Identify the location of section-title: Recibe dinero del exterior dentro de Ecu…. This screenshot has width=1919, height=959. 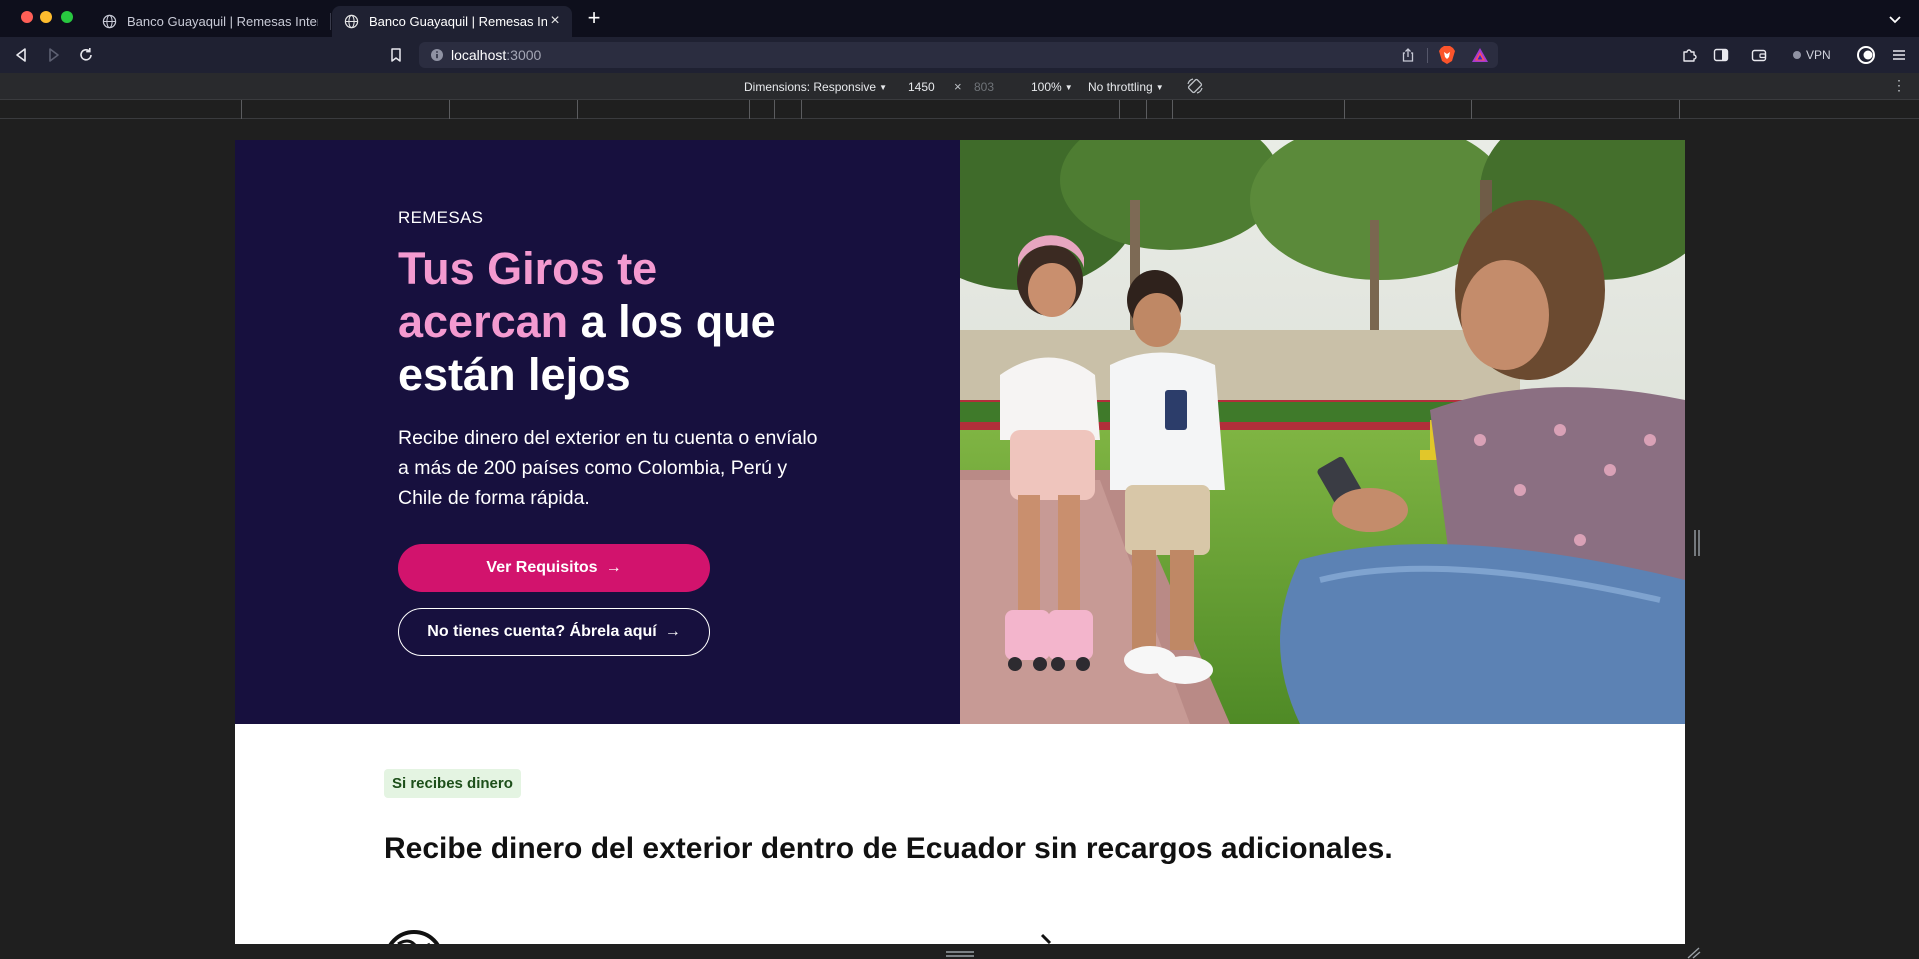
(888, 848).